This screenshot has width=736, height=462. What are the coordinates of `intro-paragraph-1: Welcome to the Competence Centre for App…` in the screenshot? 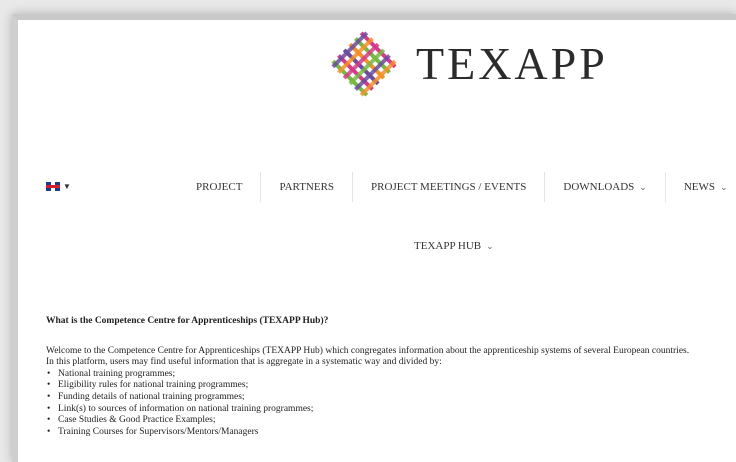 It's located at (368, 350).